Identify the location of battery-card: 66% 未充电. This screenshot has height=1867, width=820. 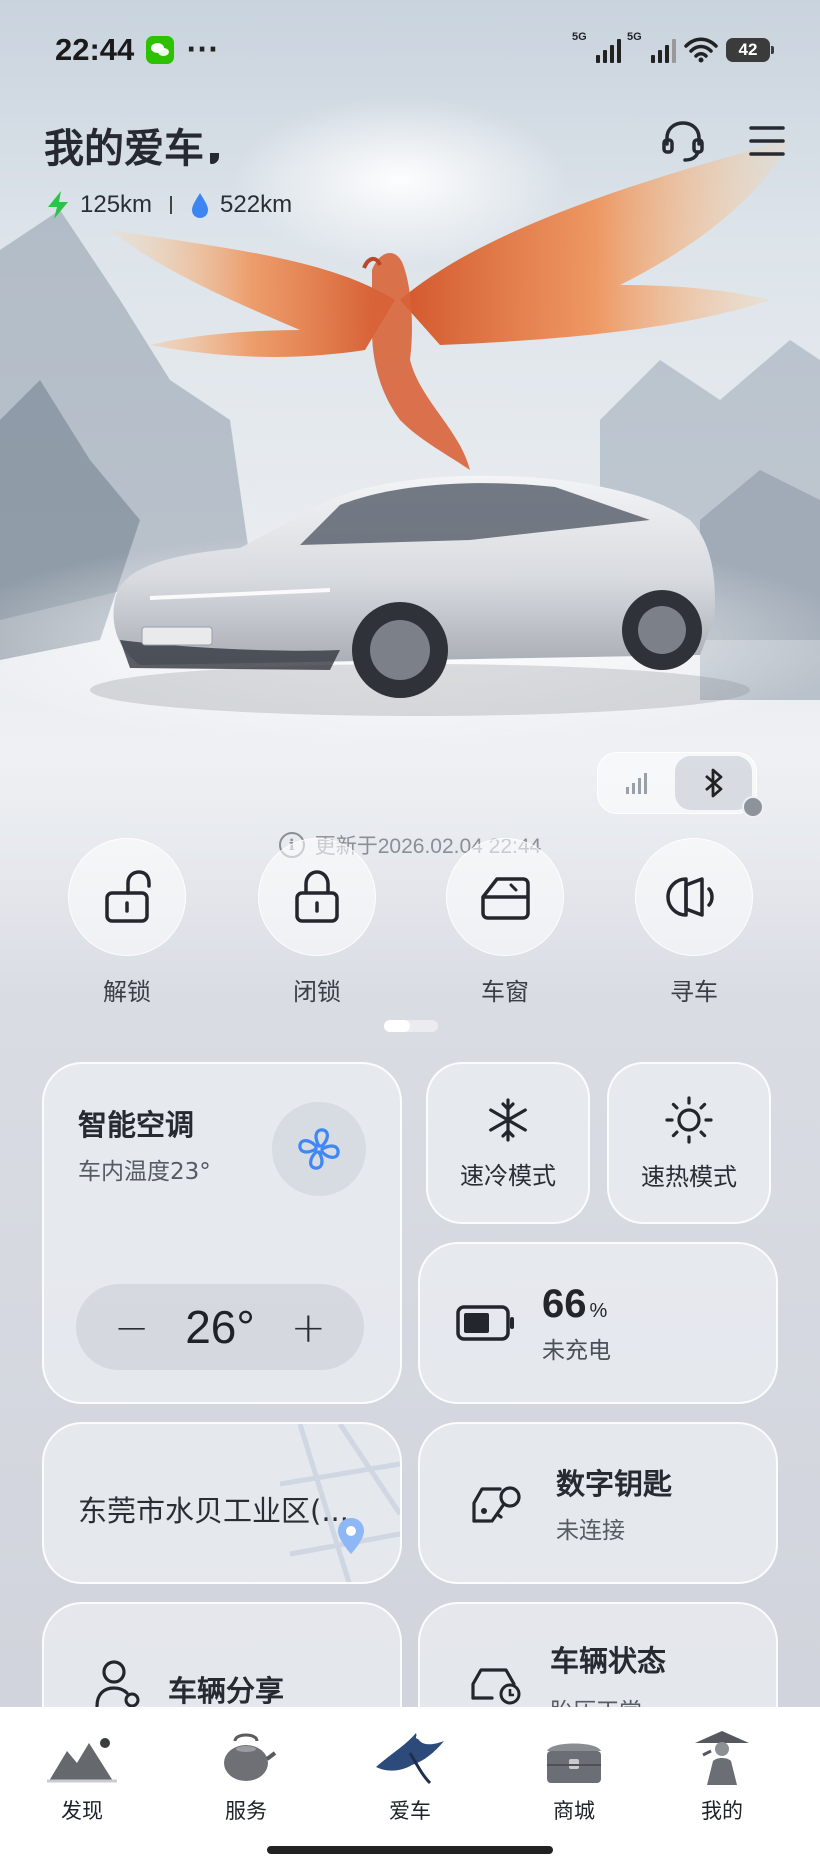
(598, 1323).